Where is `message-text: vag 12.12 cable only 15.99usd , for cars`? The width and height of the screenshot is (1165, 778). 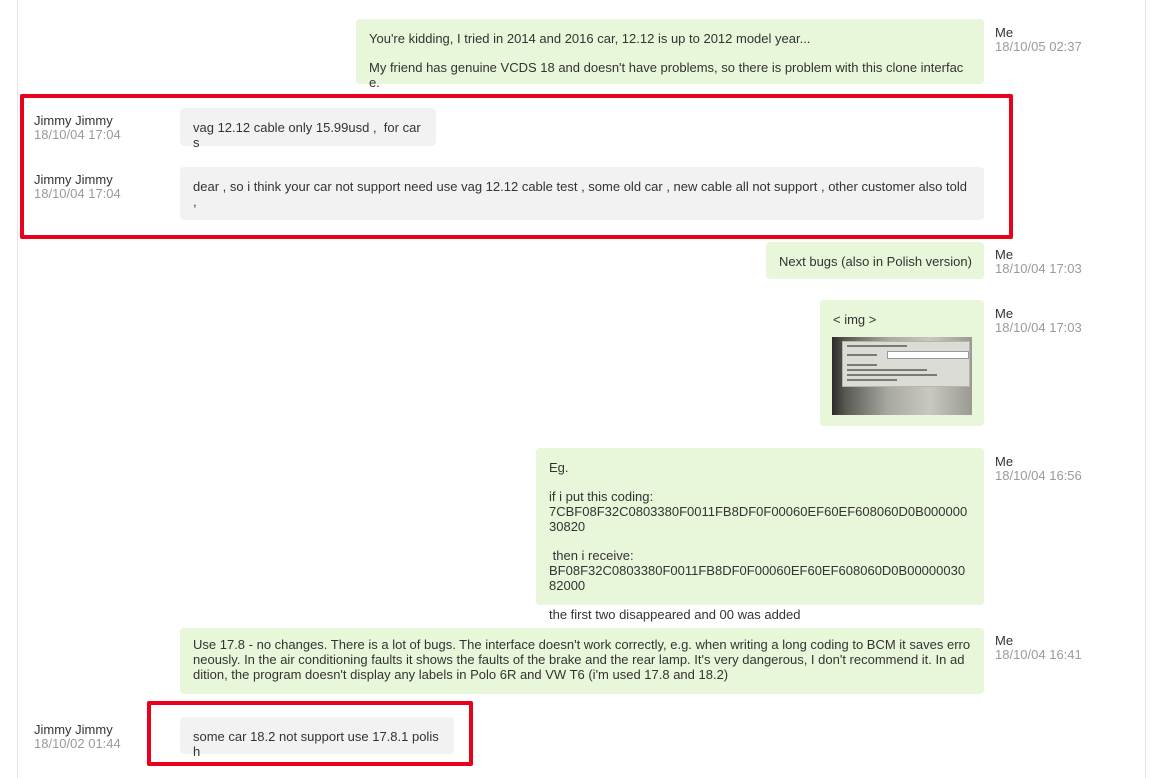 message-text: vag 12.12 cable only 15.99usd , for cars is located at coordinates (307, 135).